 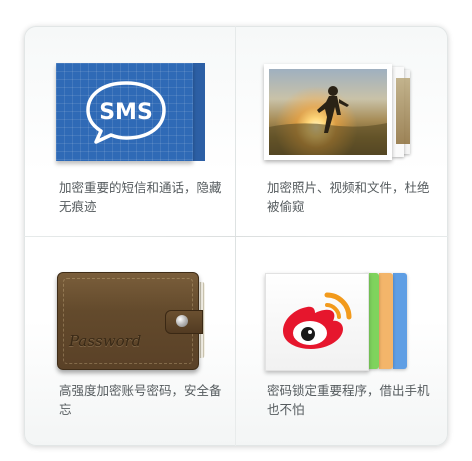 I want to click on wallet-password-icon: Password, so click(x=131, y=321).